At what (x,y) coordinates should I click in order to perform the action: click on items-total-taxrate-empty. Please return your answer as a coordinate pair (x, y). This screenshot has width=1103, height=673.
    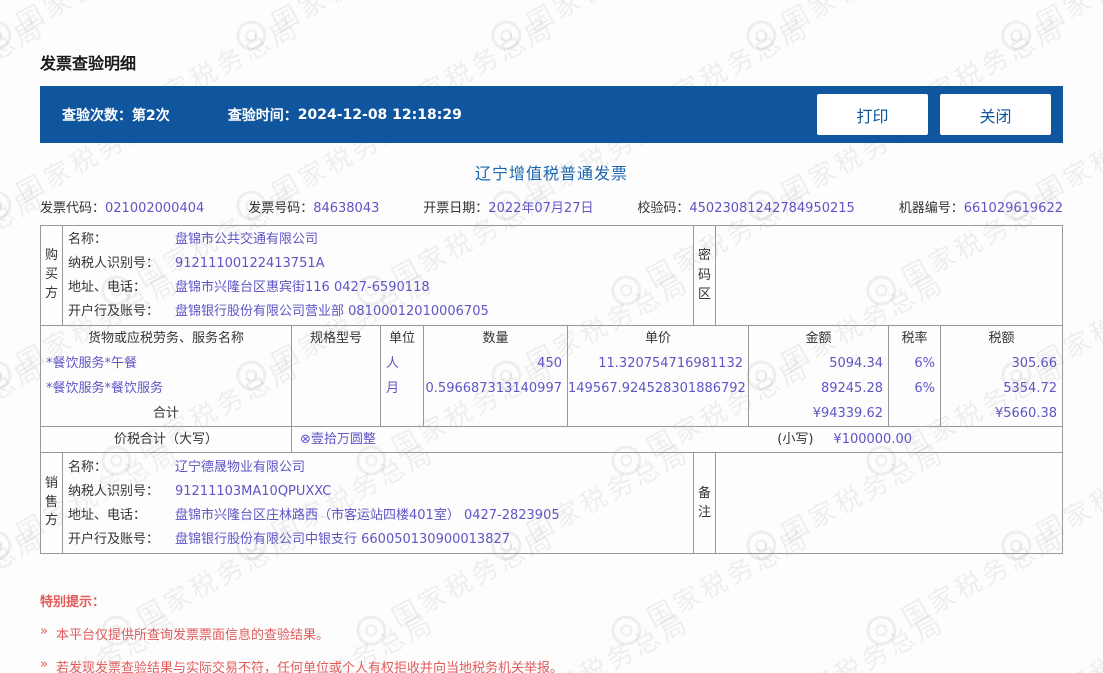
    Looking at the image, I should click on (914, 413).